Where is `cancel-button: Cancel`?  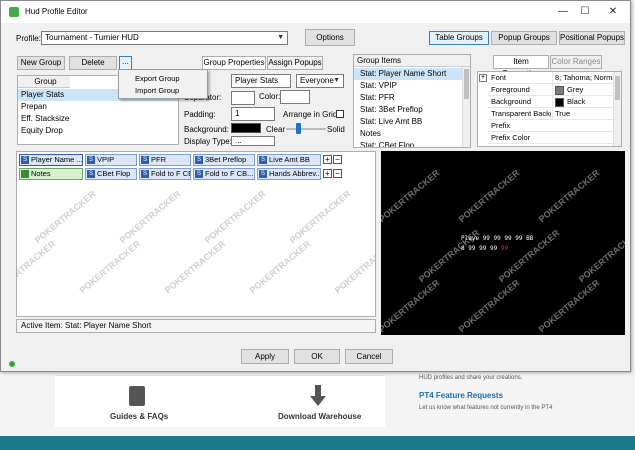 cancel-button: Cancel is located at coordinates (369, 356).